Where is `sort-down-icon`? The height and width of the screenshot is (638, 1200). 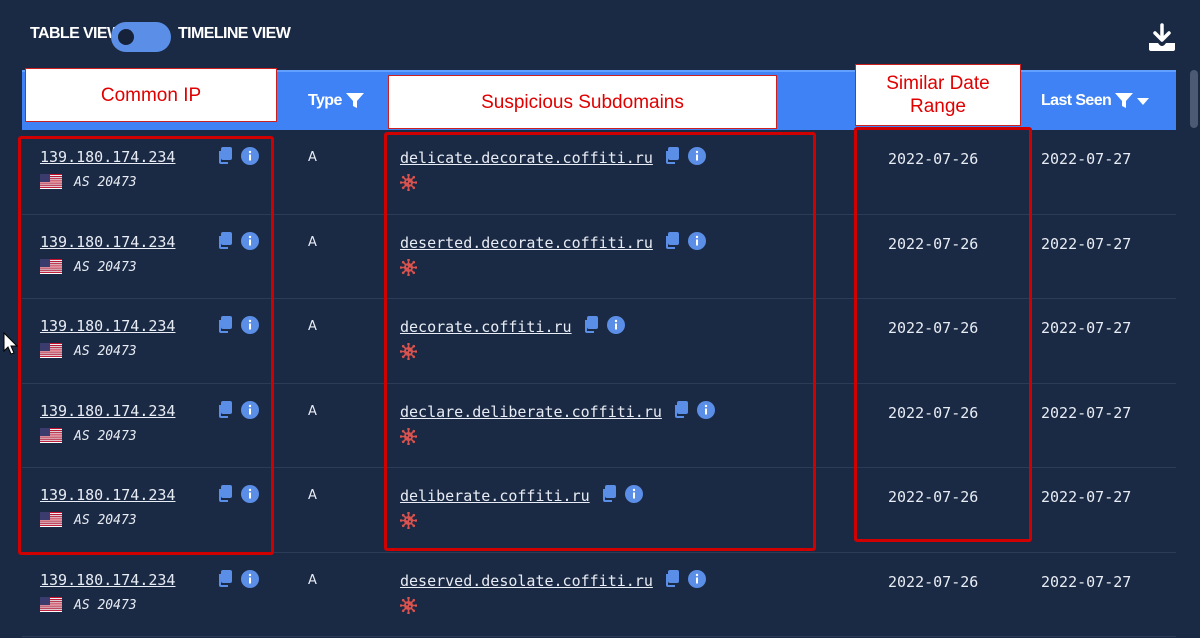 sort-down-icon is located at coordinates (1143, 101).